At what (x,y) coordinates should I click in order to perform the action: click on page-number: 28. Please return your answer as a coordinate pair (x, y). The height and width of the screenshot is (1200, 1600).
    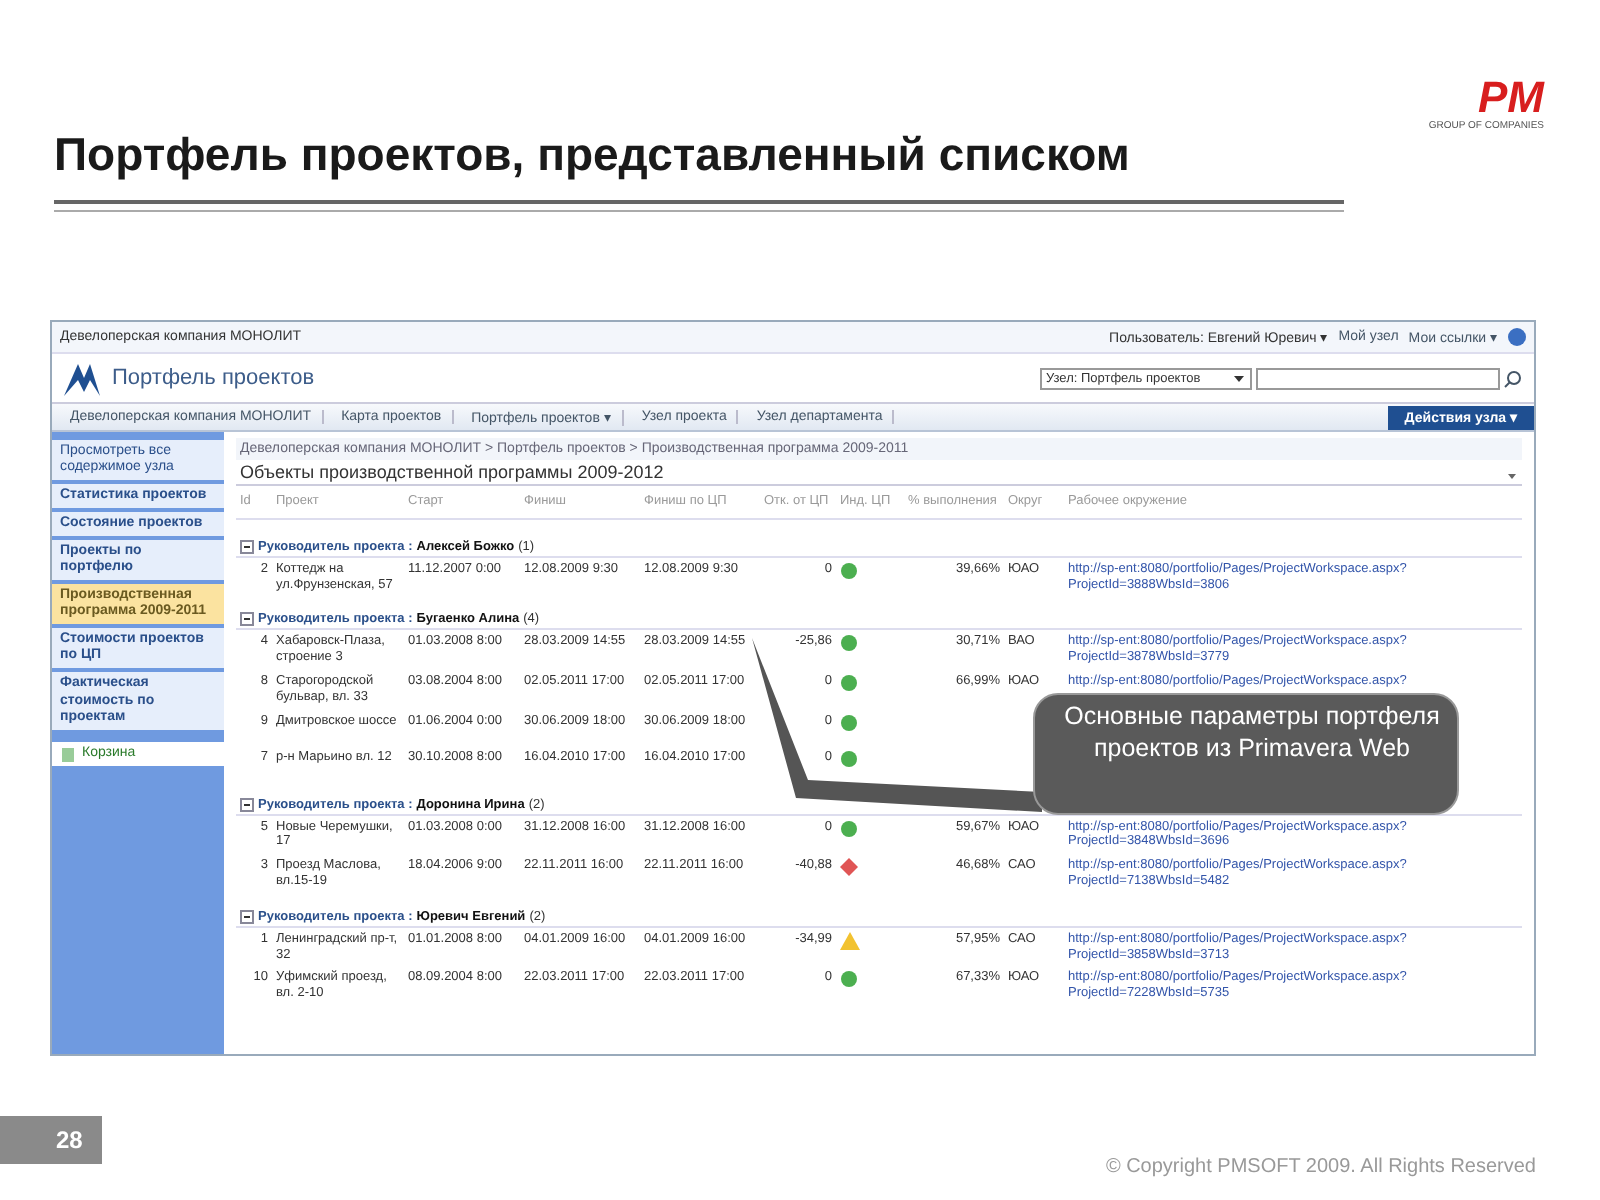
    Looking at the image, I should click on (51, 1139).